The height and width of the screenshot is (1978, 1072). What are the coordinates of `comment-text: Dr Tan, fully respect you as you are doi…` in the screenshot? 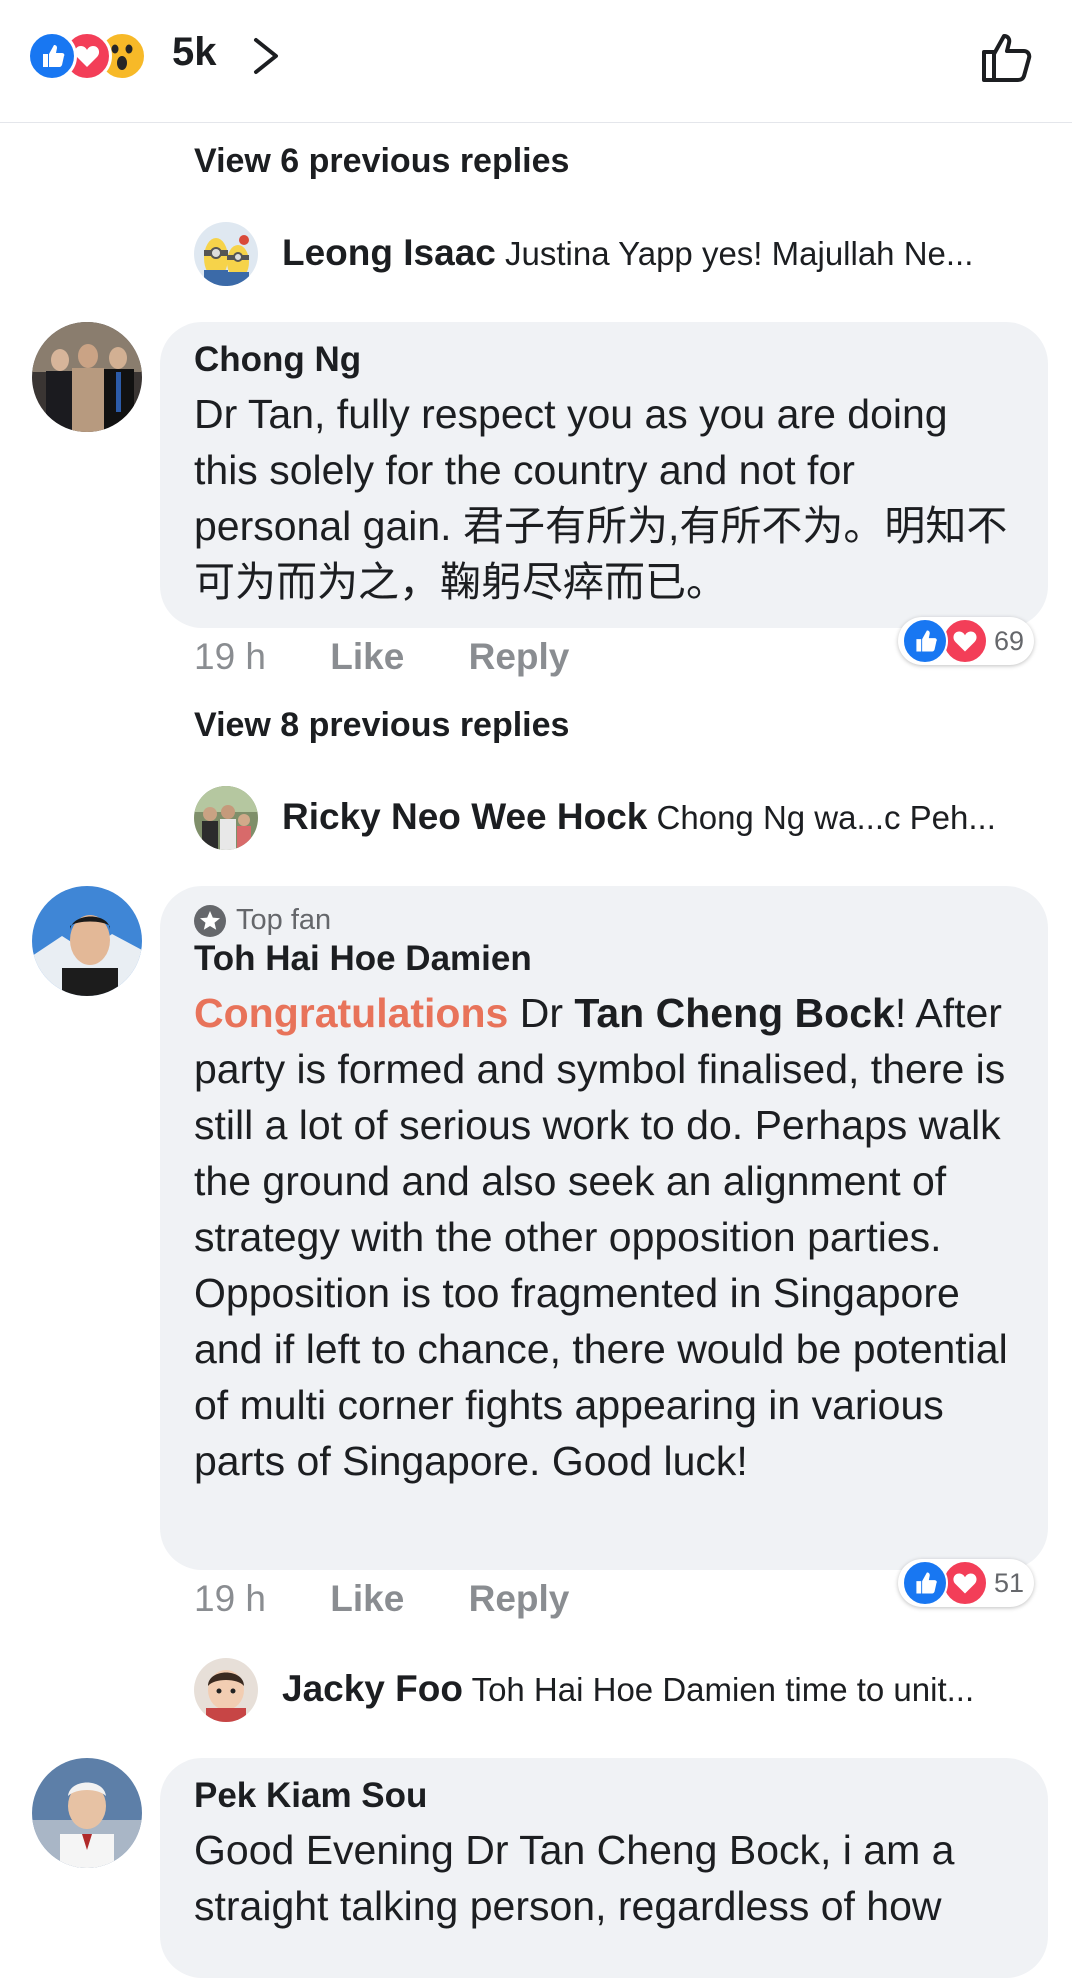 It's located at (601, 498).